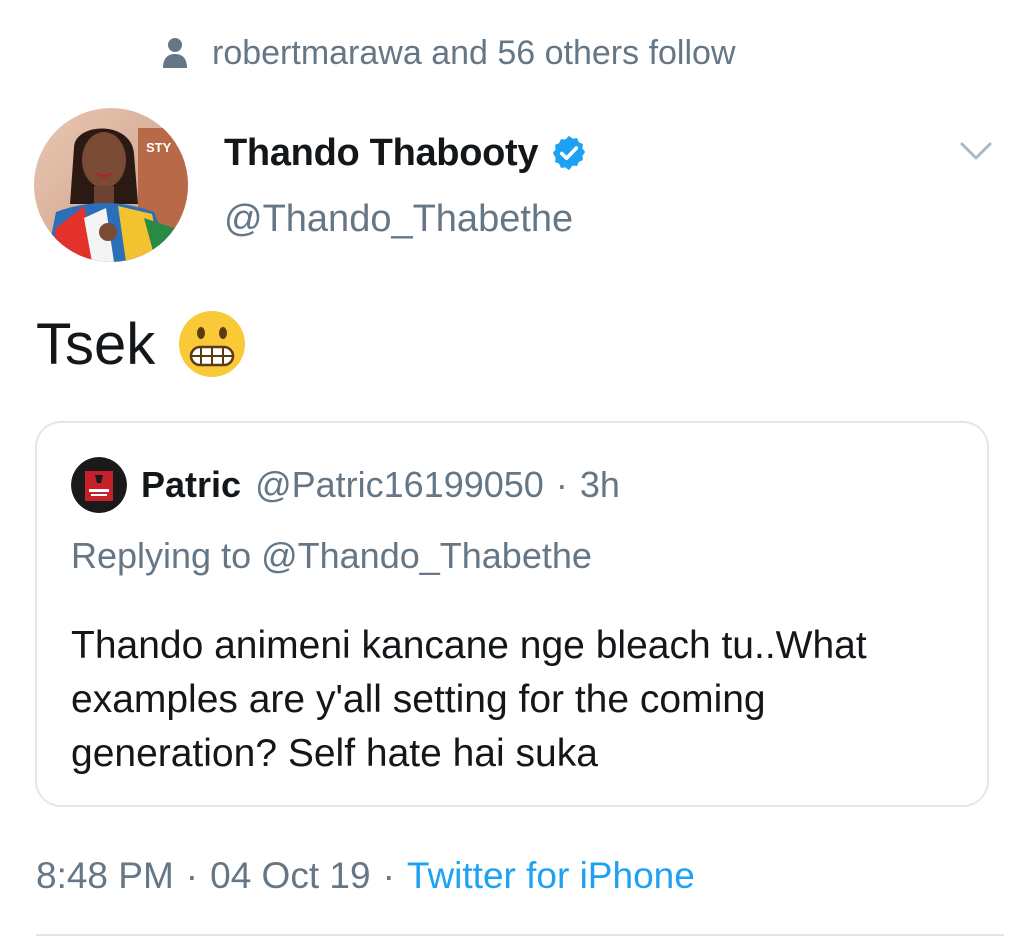  What do you see at coordinates (212, 344) in the screenshot?
I see `grimacing-face-icon` at bounding box center [212, 344].